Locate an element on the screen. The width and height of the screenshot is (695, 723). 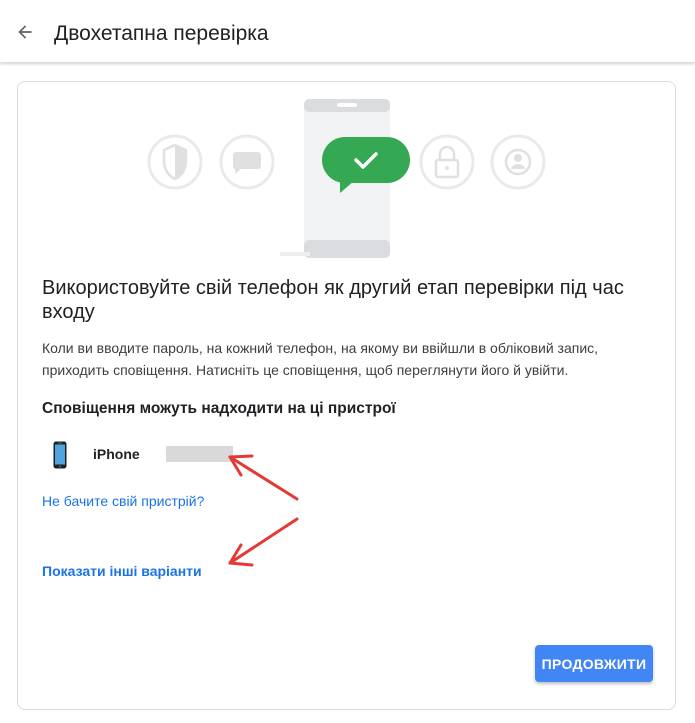
page-title: Двохетапна перевірка is located at coordinates (161, 33).